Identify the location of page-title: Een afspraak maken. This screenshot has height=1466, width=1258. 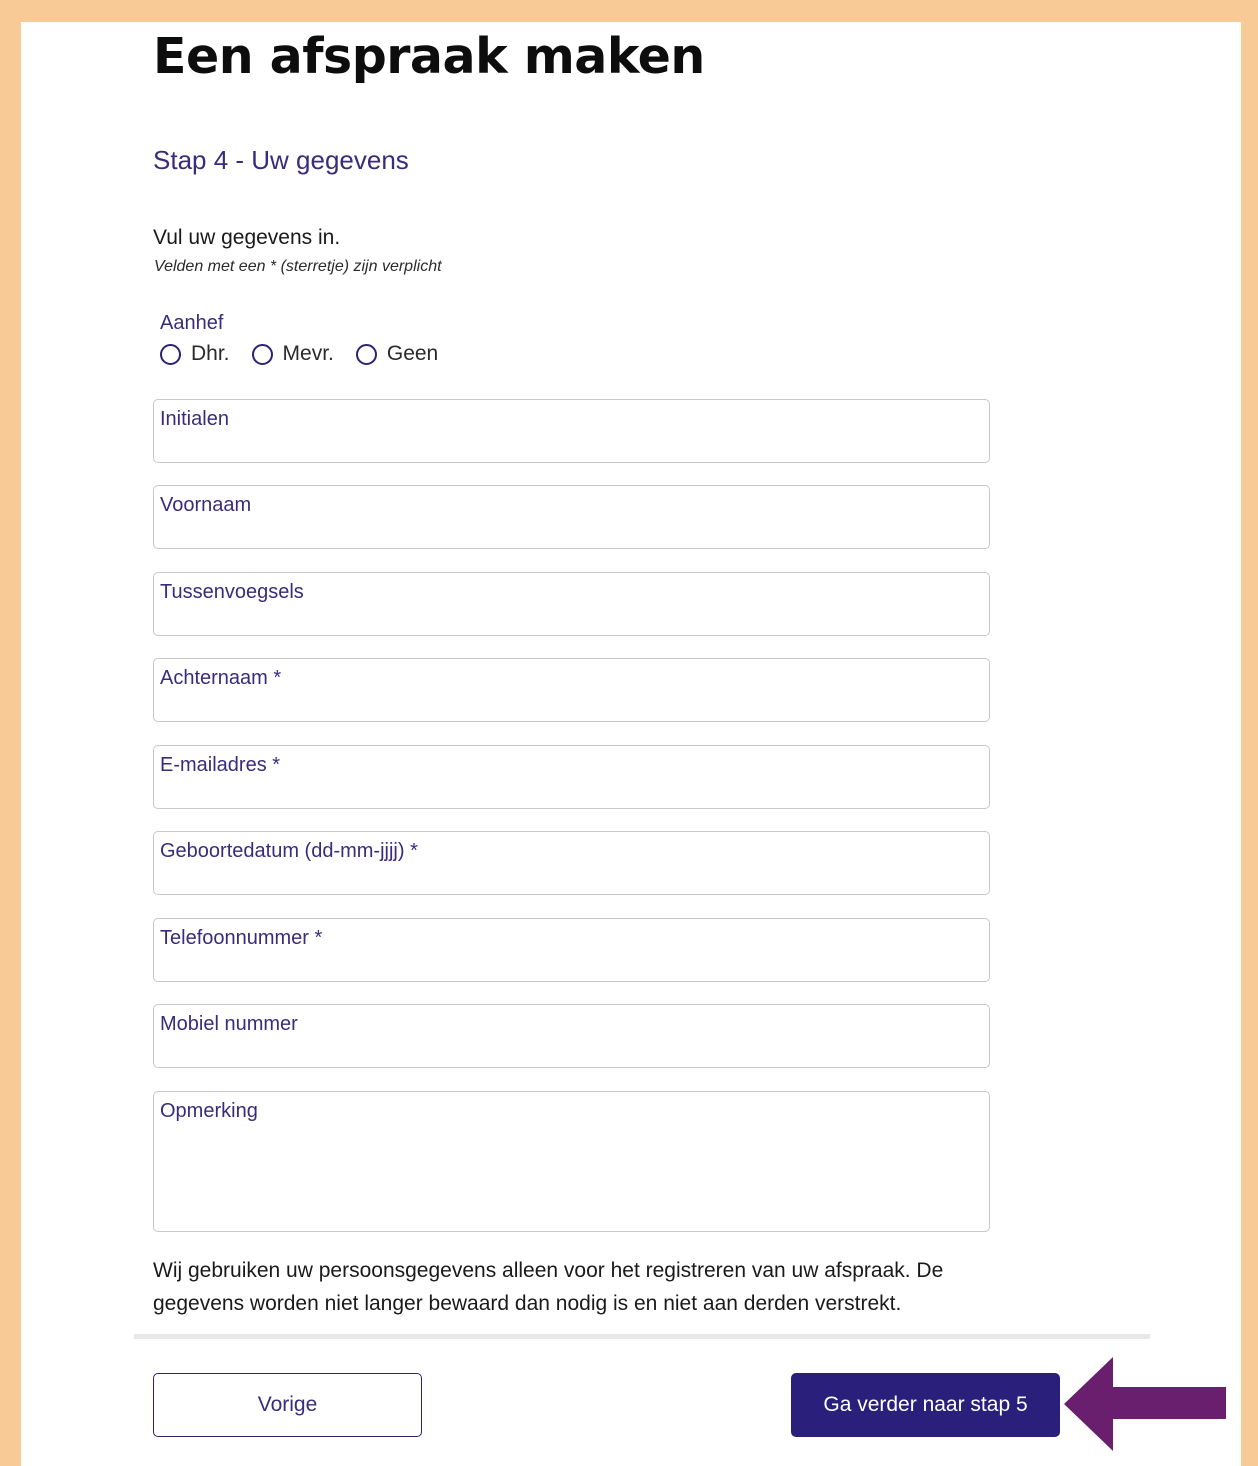
(429, 56).